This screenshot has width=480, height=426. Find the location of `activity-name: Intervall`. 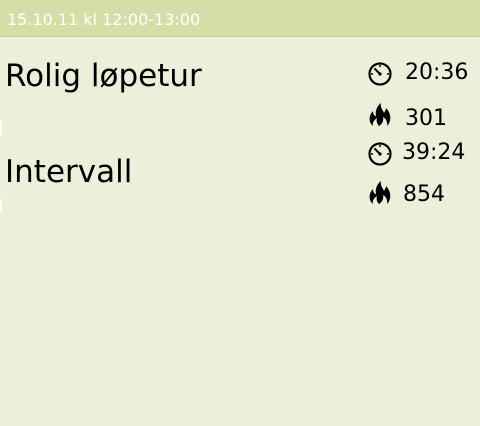

activity-name: Intervall is located at coordinates (68, 172).